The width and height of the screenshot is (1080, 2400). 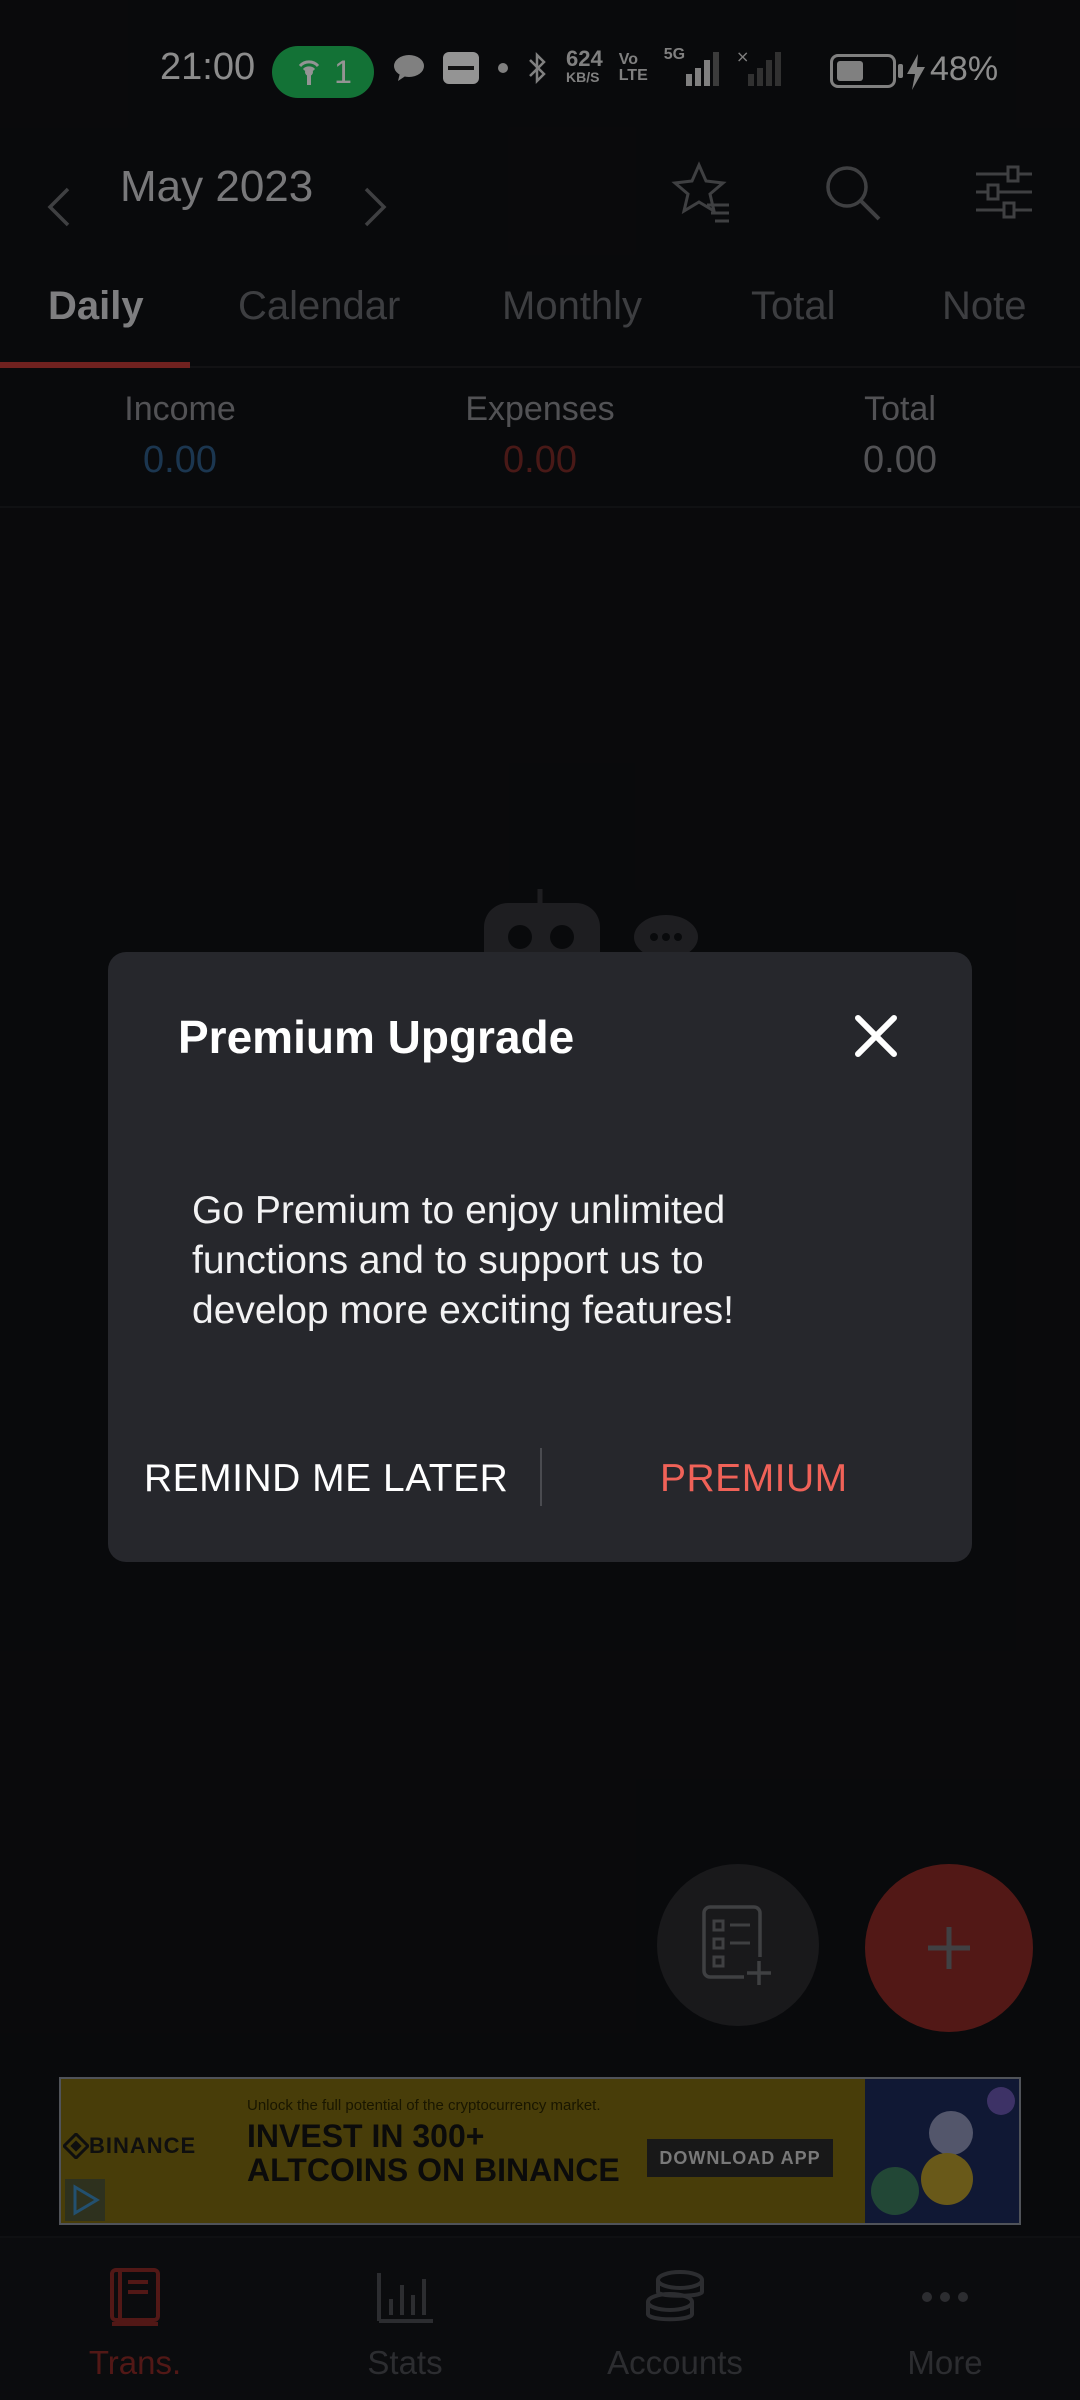 I want to click on dialog-title: Premium Upgrade, so click(x=376, y=1037).